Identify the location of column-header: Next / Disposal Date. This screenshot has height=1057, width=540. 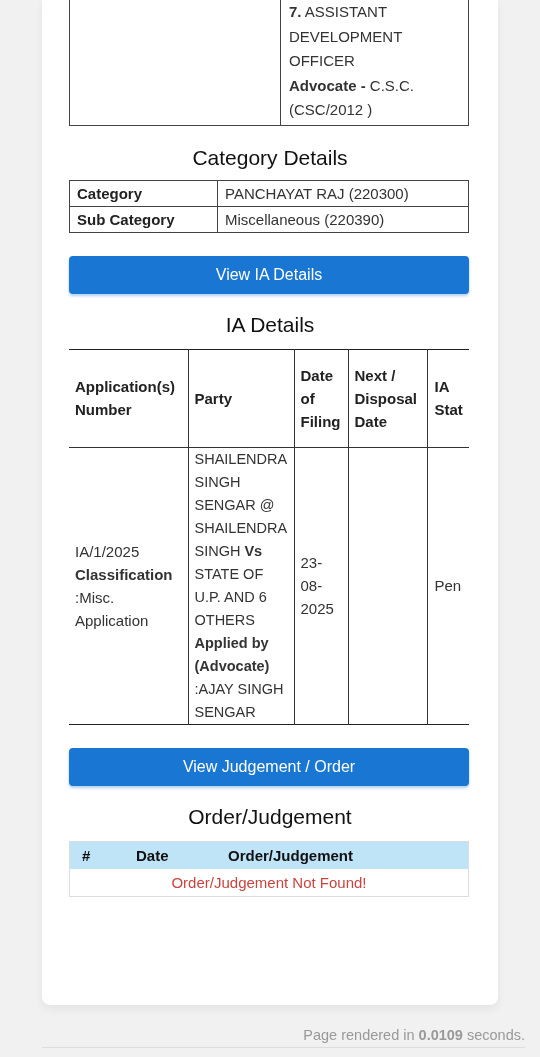
(387, 398).